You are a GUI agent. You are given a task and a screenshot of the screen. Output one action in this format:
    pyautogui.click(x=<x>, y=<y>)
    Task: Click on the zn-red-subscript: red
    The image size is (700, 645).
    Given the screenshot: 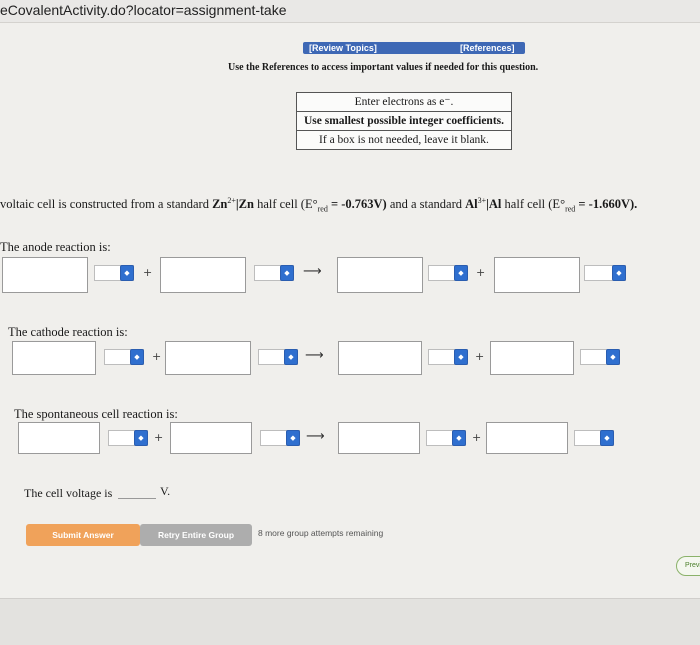 What is the action you would take?
    pyautogui.click(x=322, y=209)
    